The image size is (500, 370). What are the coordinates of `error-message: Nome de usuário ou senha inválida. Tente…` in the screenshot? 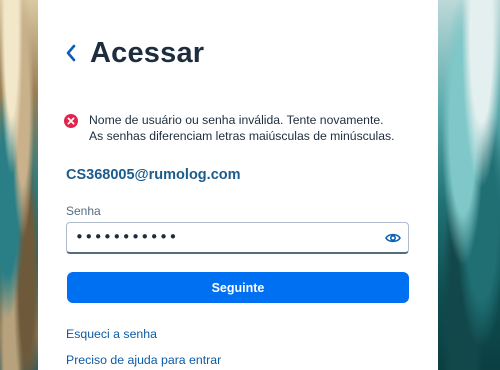 It's located at (239, 128).